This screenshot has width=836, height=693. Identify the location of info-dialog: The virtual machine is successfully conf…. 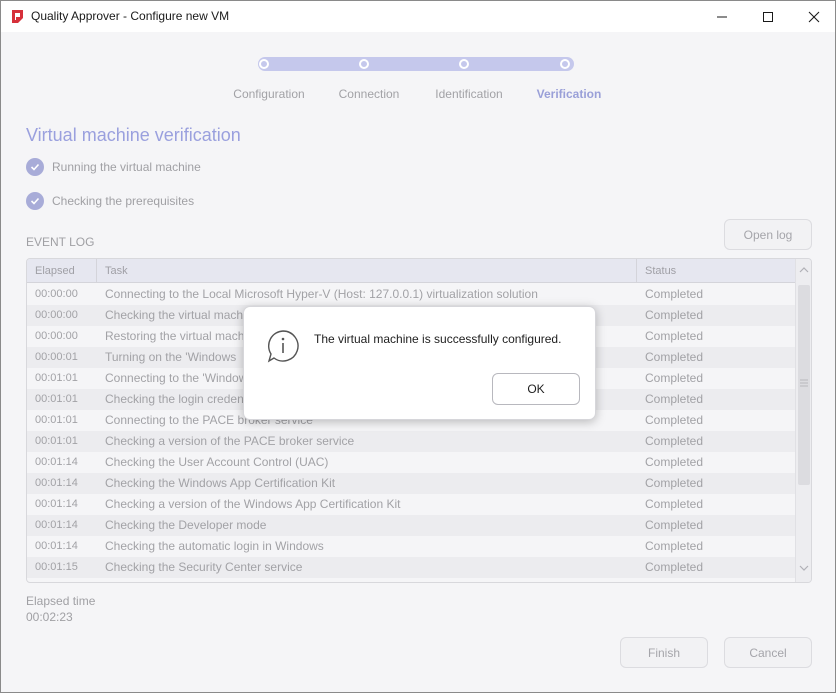
(419, 363).